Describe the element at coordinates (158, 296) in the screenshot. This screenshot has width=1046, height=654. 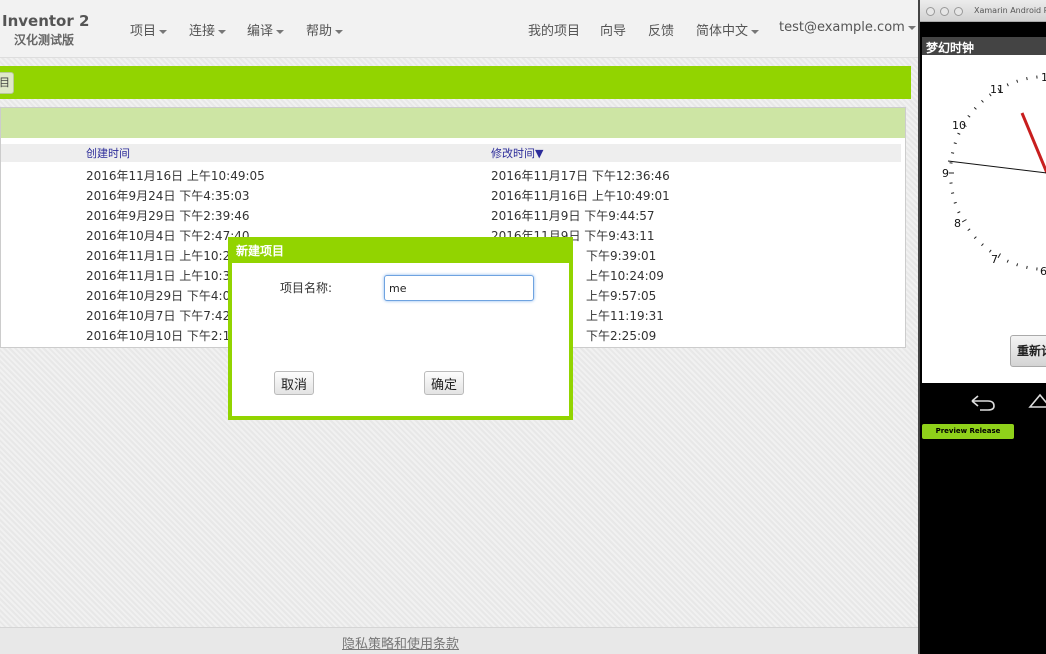
I see `cell-created: 2016年10月29日 下午4:0` at that location.